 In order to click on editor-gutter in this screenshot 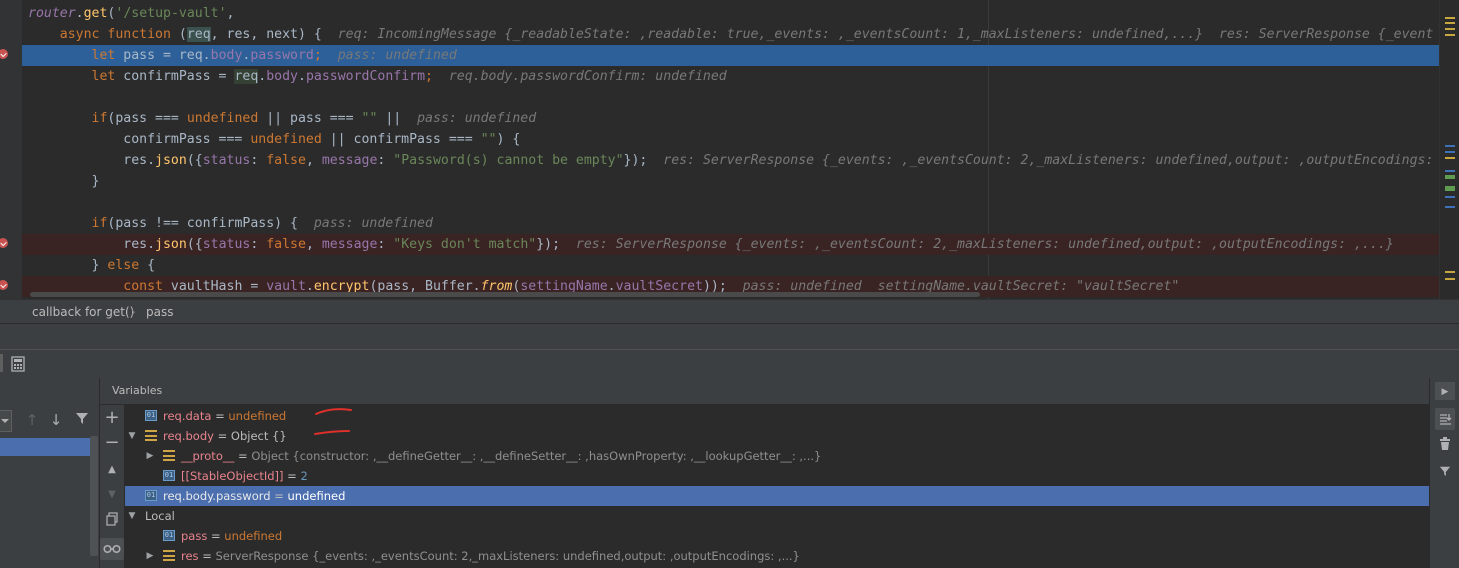, I will do `click(11, 149)`.